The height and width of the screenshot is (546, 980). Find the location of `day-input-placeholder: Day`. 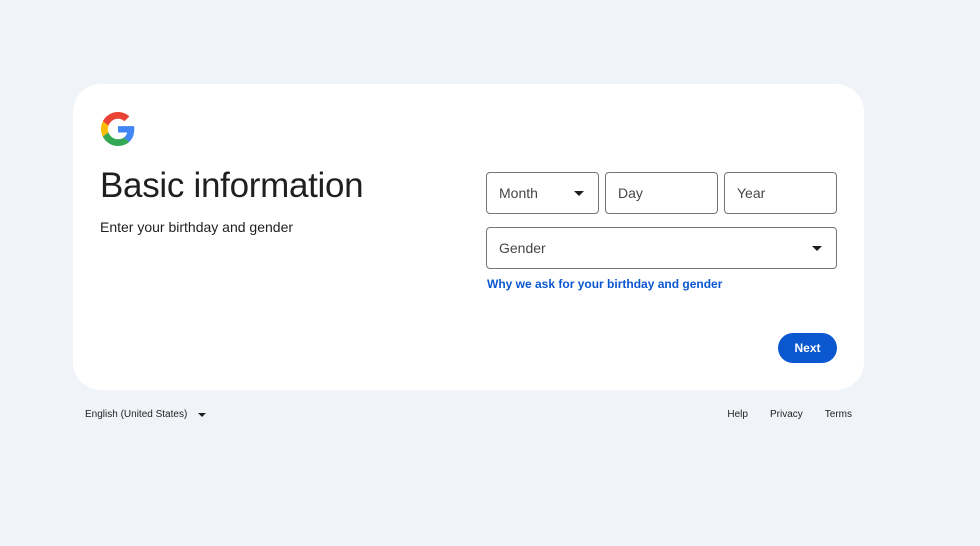

day-input-placeholder: Day is located at coordinates (630, 193).